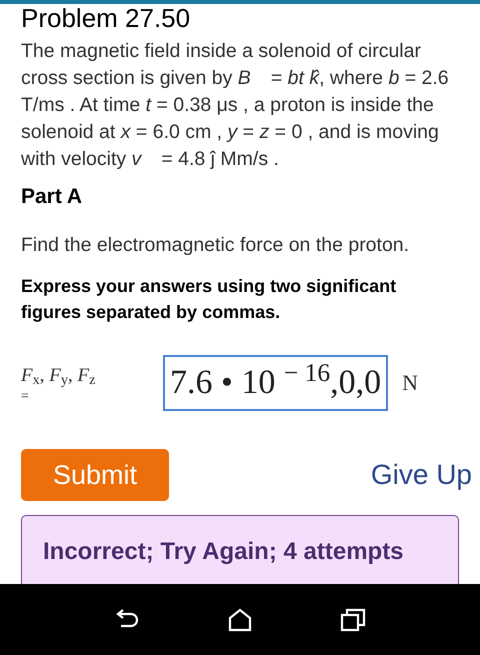 Image resolution: width=480 pixels, height=655 pixels. Describe the element at coordinates (25, 397) in the screenshot. I see `equals-sign: =` at that location.